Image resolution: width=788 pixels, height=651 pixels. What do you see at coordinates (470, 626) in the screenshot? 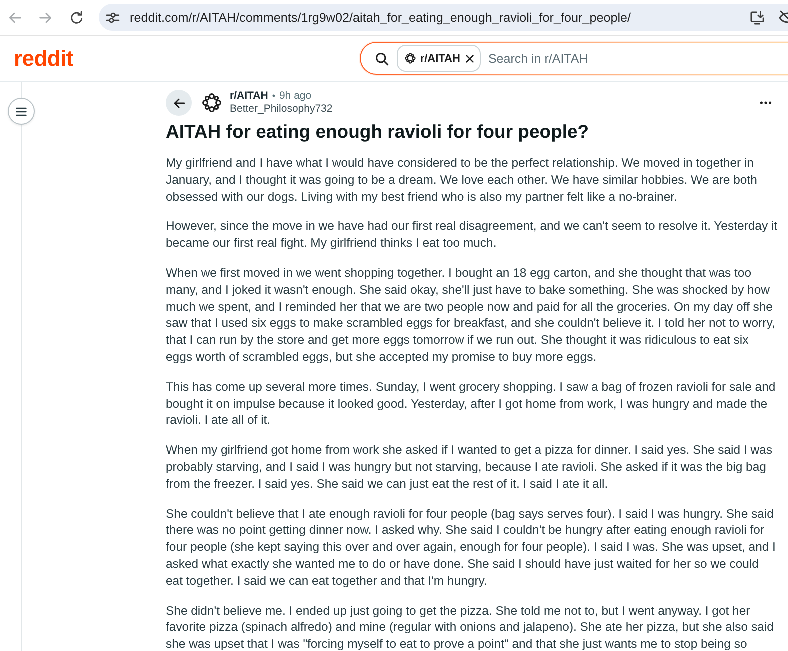
I see `post-paragraph: She didn't believe me. I ended up just going to get the pizza. She told me not to, but I went anyway. I got her favorite pizza (spinach alfredo) and mine (regular with onions and jalapeno). She ate her pizza, but she also said she was upset that I was "forcing myself to eat to prove a point" and that she just wants me to stop being so` at bounding box center [470, 626].